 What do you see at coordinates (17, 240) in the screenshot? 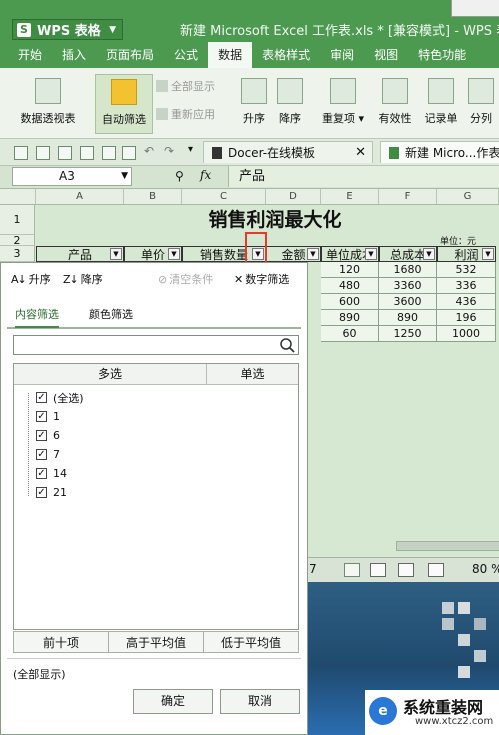
I see `row-header-2: 2` at bounding box center [17, 240].